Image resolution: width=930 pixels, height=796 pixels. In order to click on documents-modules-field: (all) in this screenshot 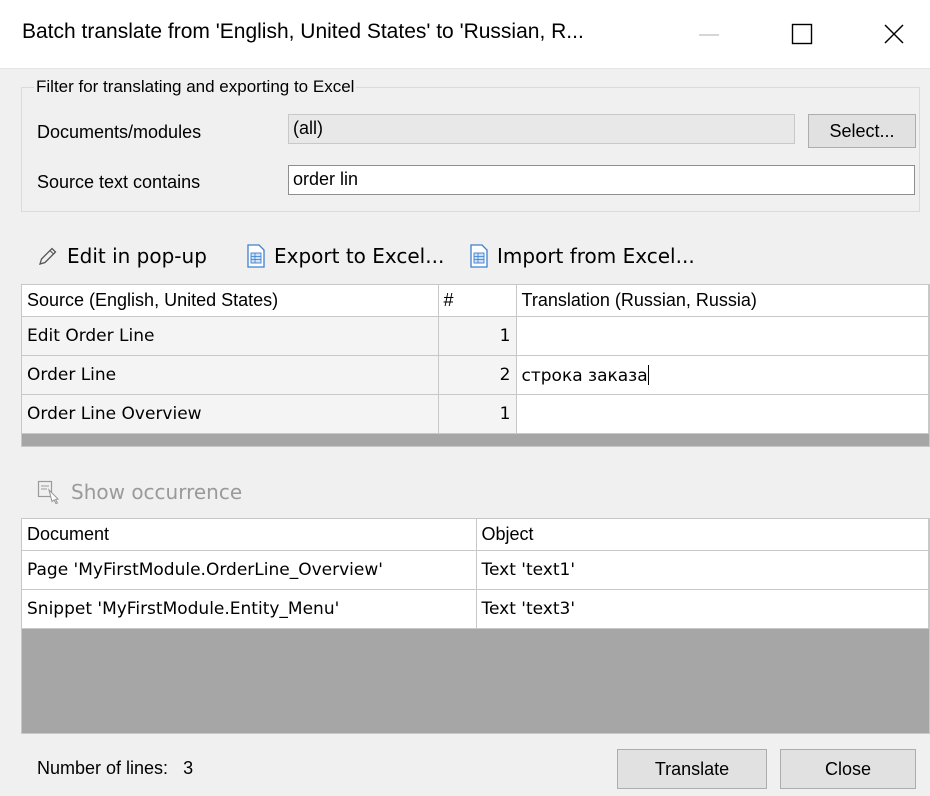, I will do `click(541, 129)`.